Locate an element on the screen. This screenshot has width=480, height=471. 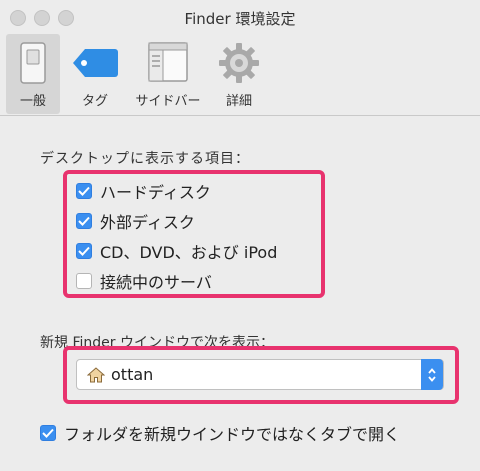
checkbox-label: ハードディスク is located at coordinates (155, 192).